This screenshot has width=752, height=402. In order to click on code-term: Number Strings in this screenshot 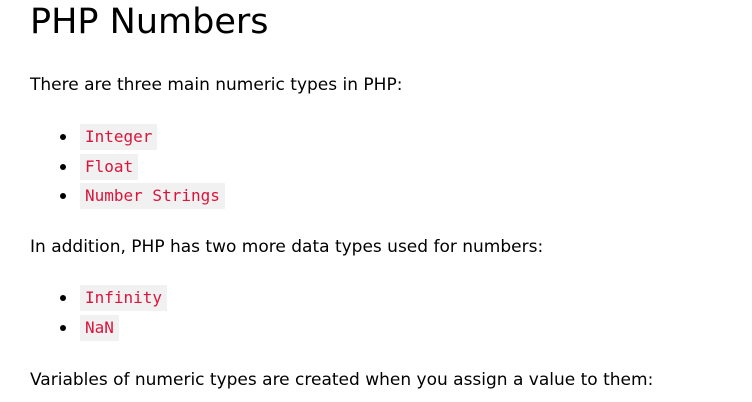, I will do `click(152, 196)`.